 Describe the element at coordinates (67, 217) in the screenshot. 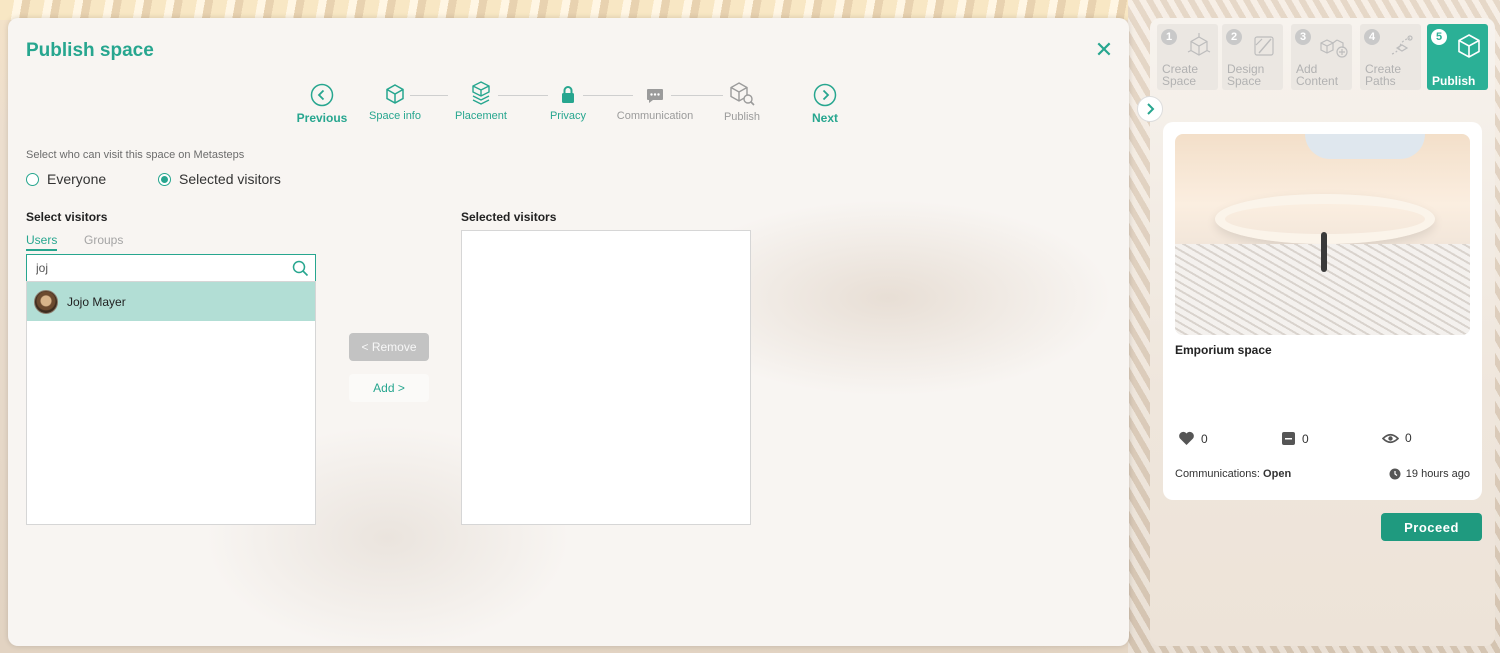

I see `select-visitors-heading: Select visitors` at that location.